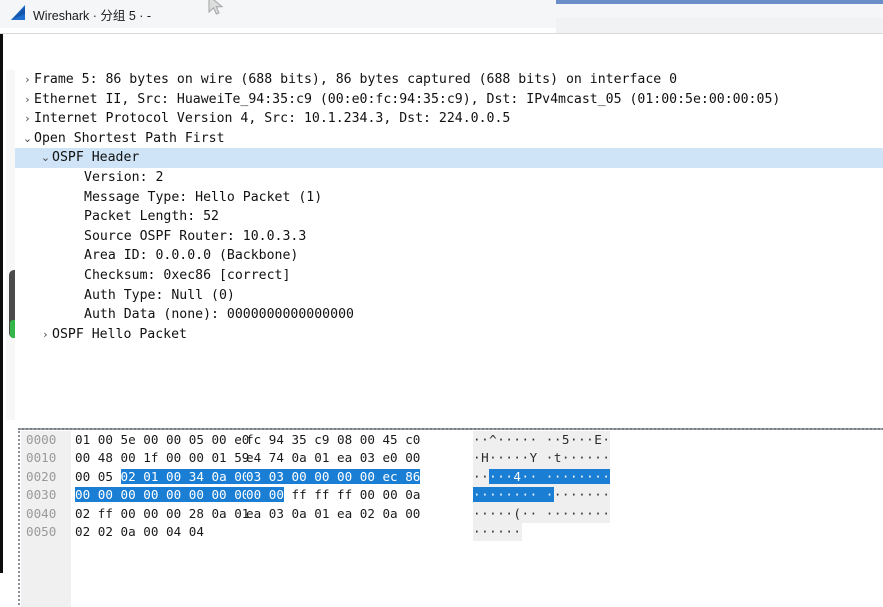 The height and width of the screenshot is (607, 883). I want to click on tree-row-label: OSPF Hello Packet, so click(119, 334).